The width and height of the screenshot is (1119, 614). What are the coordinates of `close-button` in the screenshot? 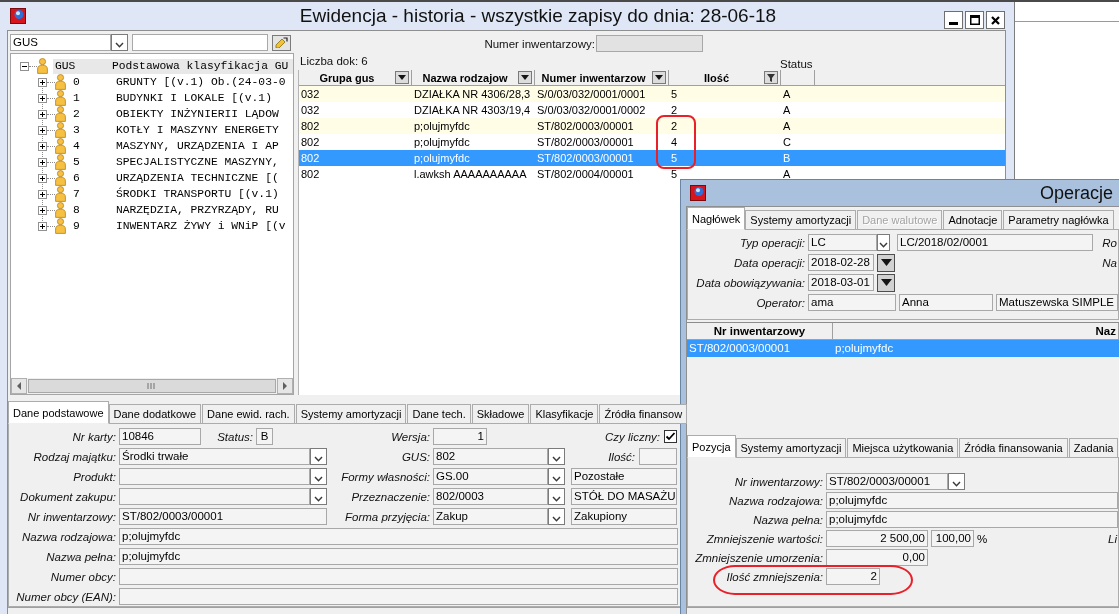 It's located at (995, 20).